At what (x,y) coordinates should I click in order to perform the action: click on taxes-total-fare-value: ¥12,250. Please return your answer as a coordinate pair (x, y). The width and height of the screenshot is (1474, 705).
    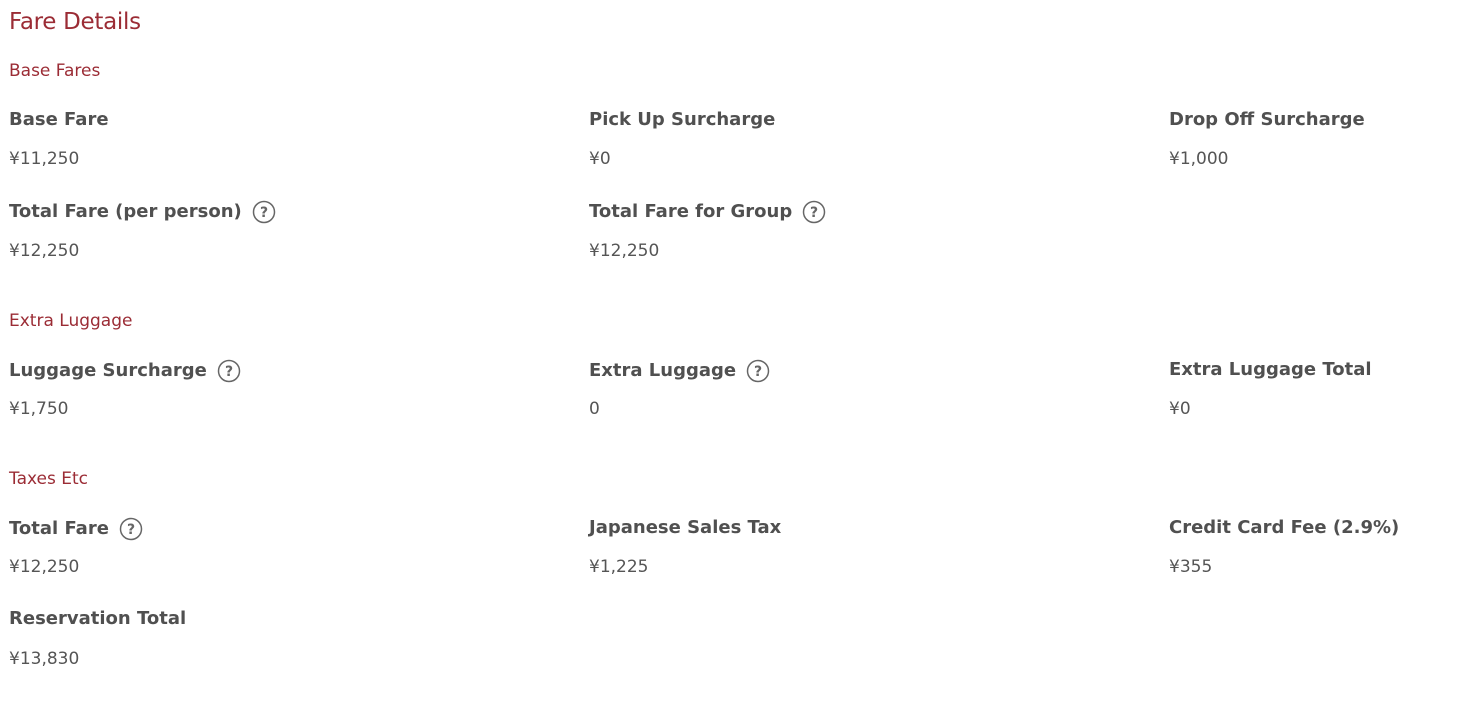
    Looking at the image, I should click on (44, 567).